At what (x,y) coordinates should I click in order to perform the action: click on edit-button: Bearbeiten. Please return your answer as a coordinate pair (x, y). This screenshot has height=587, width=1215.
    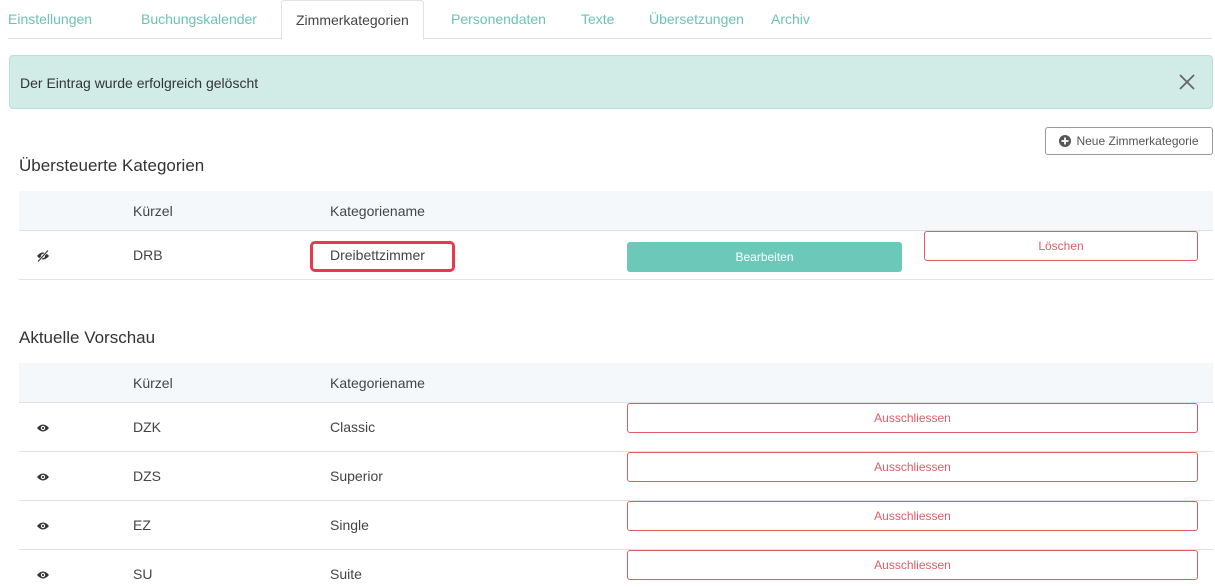
    Looking at the image, I should click on (764, 257).